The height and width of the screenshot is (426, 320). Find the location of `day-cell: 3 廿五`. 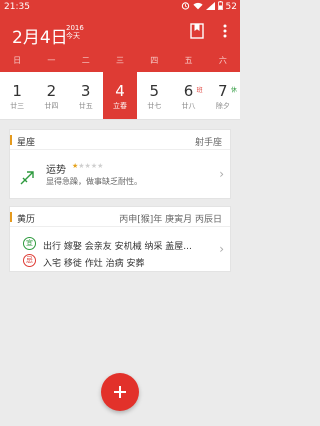

day-cell: 3 廿五 is located at coordinates (86, 95).